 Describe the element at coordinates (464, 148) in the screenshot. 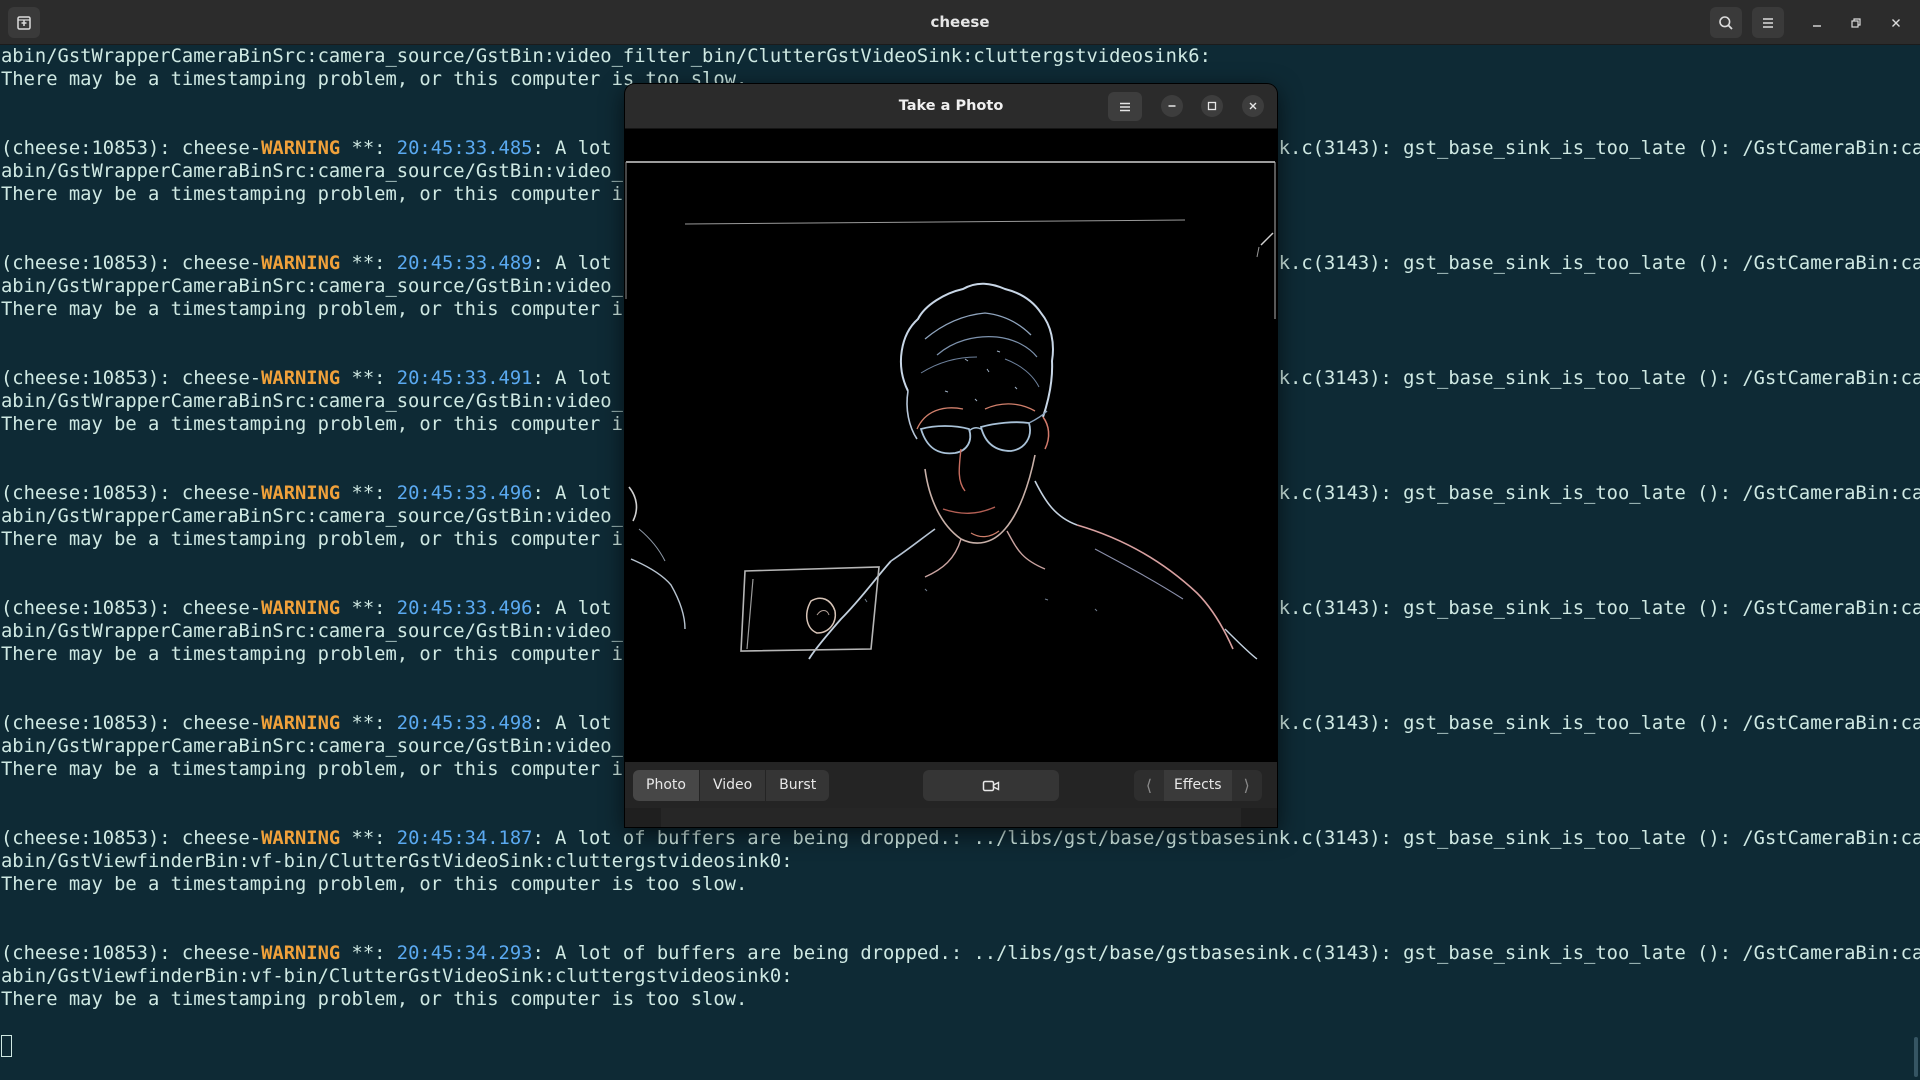

I see `log-time: 20:45:33.485` at that location.